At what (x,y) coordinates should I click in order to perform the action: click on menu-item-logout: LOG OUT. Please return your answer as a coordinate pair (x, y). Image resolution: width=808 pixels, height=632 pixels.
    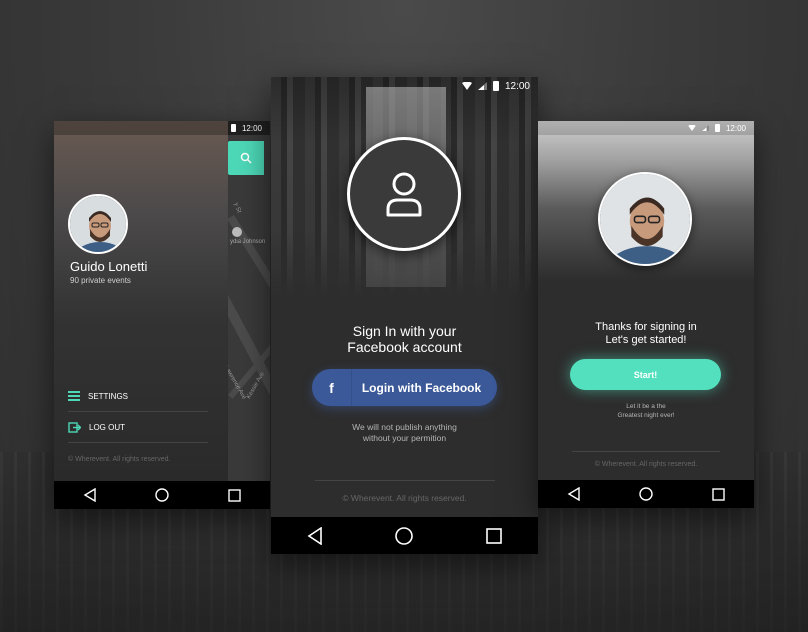
    Looking at the image, I should click on (138, 427).